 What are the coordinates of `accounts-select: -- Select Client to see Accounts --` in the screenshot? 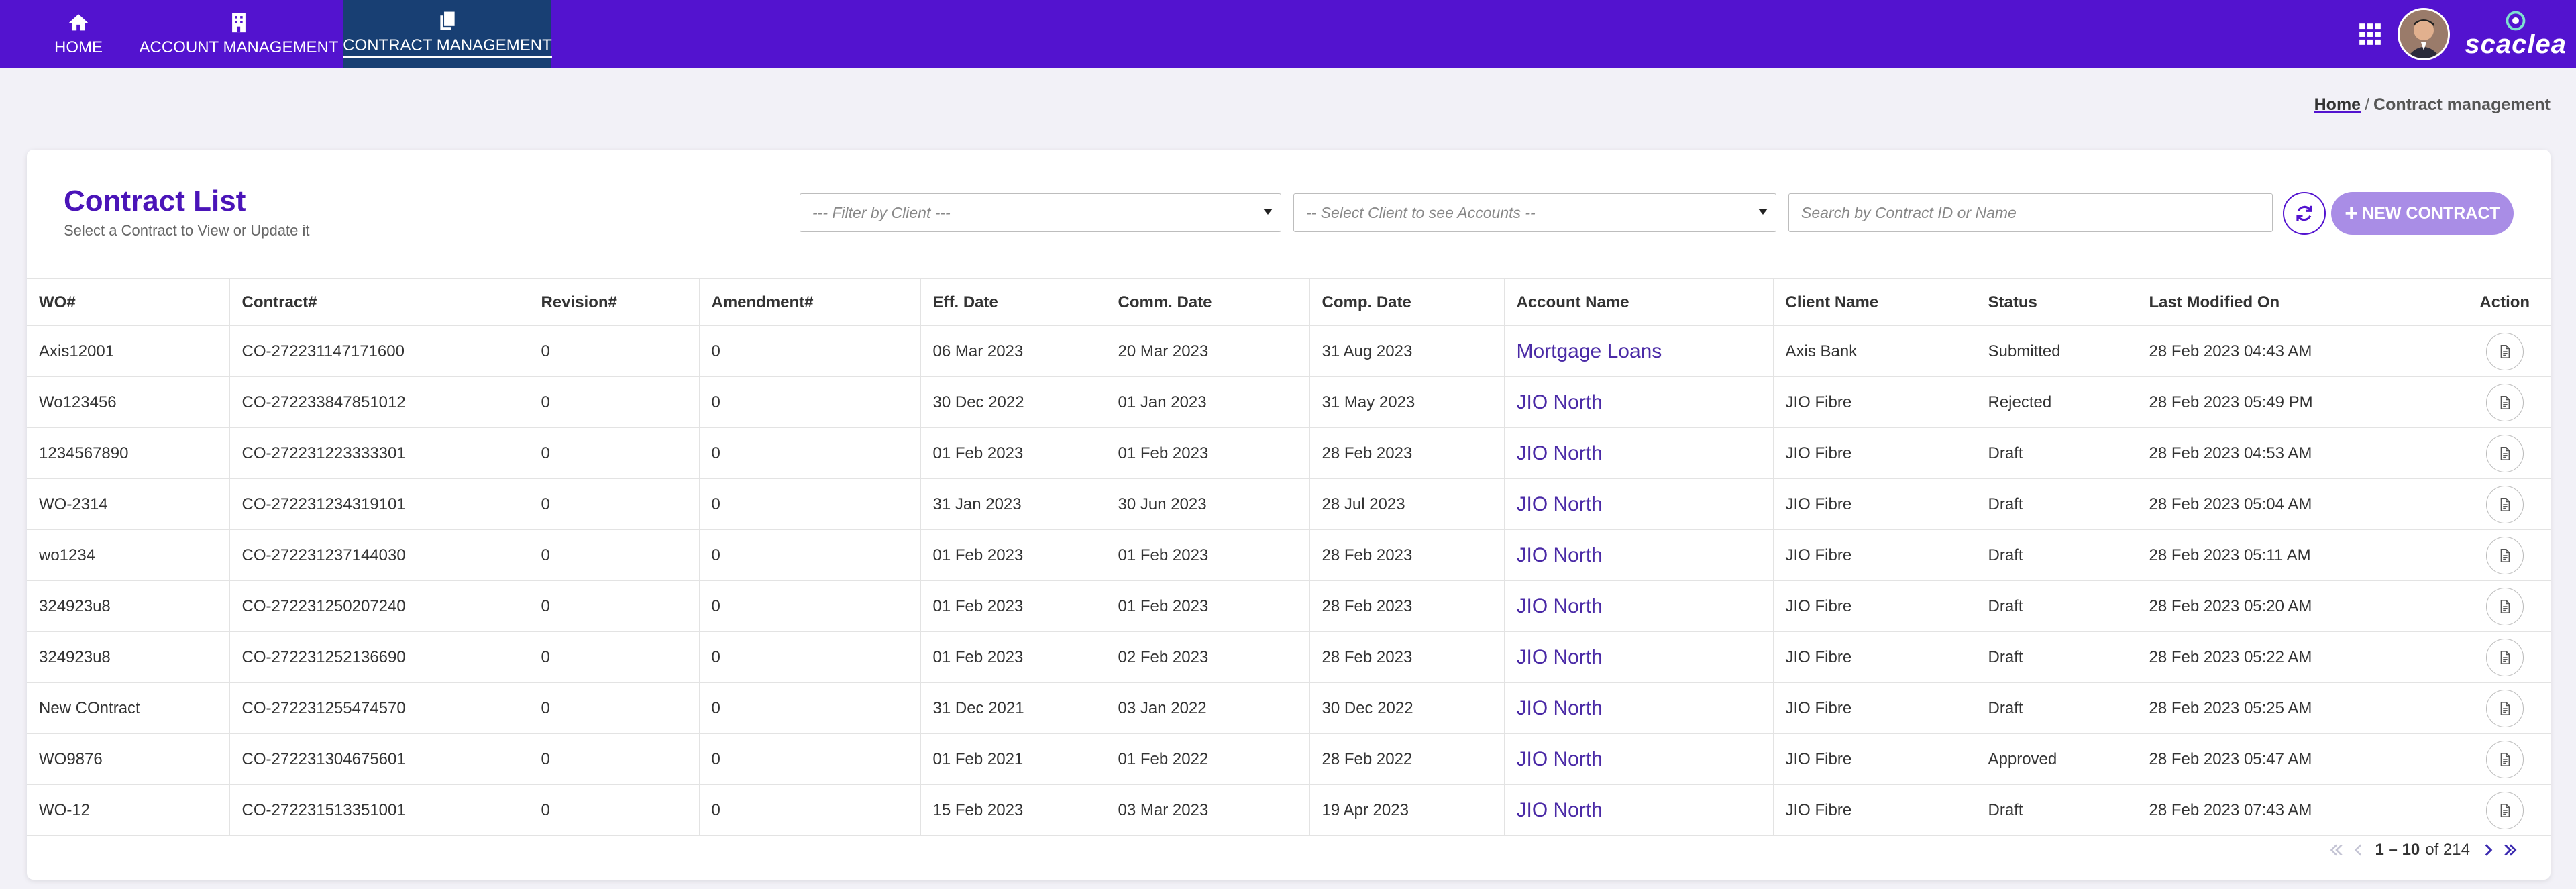 It's located at (1534, 212).